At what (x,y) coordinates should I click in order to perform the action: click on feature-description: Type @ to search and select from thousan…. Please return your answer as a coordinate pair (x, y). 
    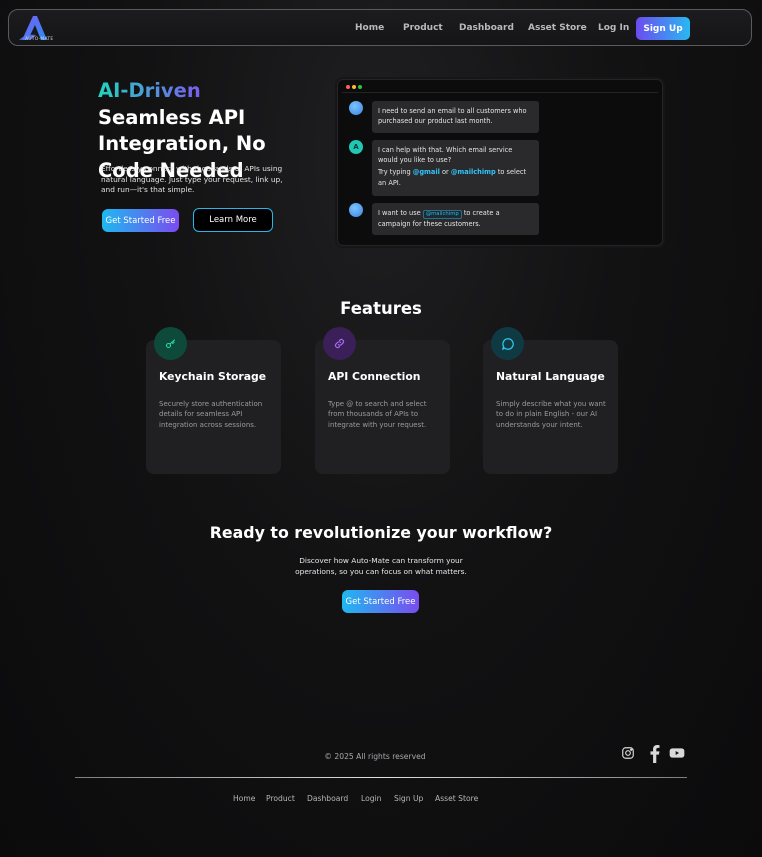
    Looking at the image, I should click on (377, 414).